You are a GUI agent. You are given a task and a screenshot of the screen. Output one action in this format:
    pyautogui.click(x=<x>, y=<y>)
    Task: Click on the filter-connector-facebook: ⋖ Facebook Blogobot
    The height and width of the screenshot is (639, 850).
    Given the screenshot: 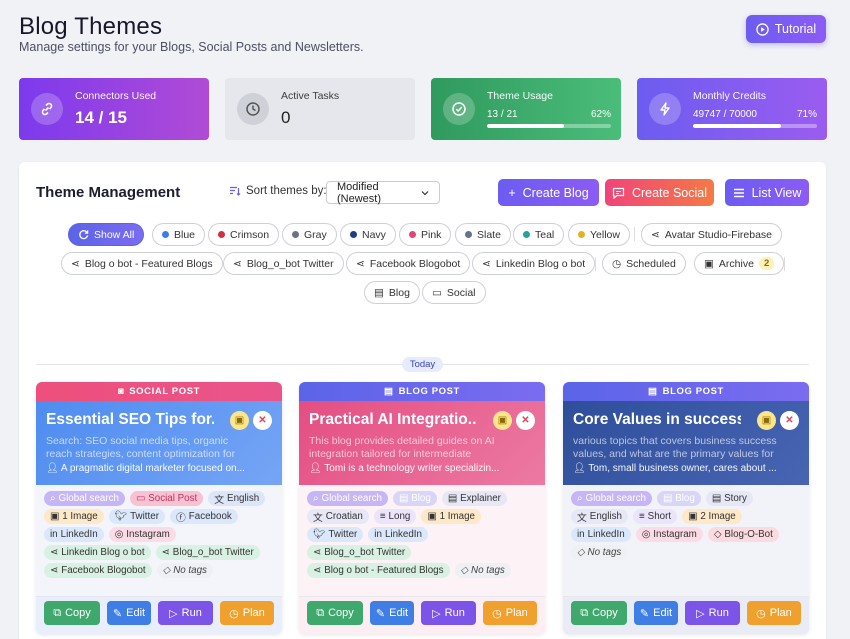 What is the action you would take?
    pyautogui.click(x=408, y=263)
    